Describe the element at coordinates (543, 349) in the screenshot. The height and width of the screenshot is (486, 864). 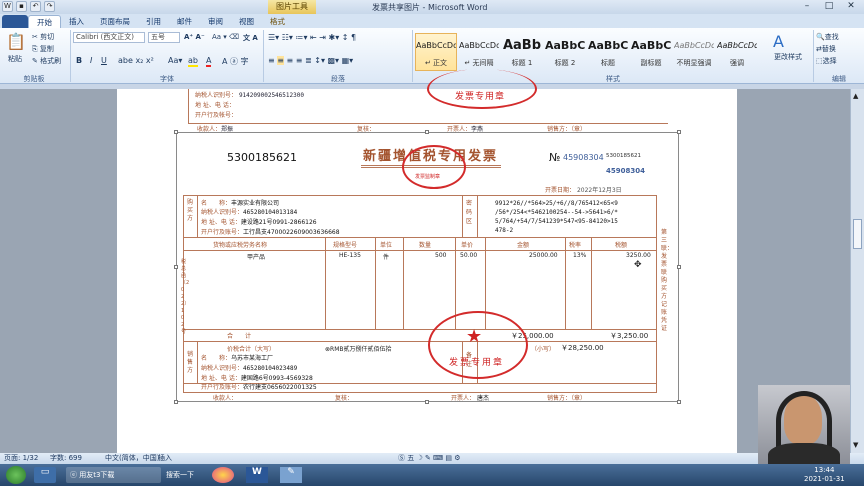
I see `grand-small-label: （小写）` at that location.